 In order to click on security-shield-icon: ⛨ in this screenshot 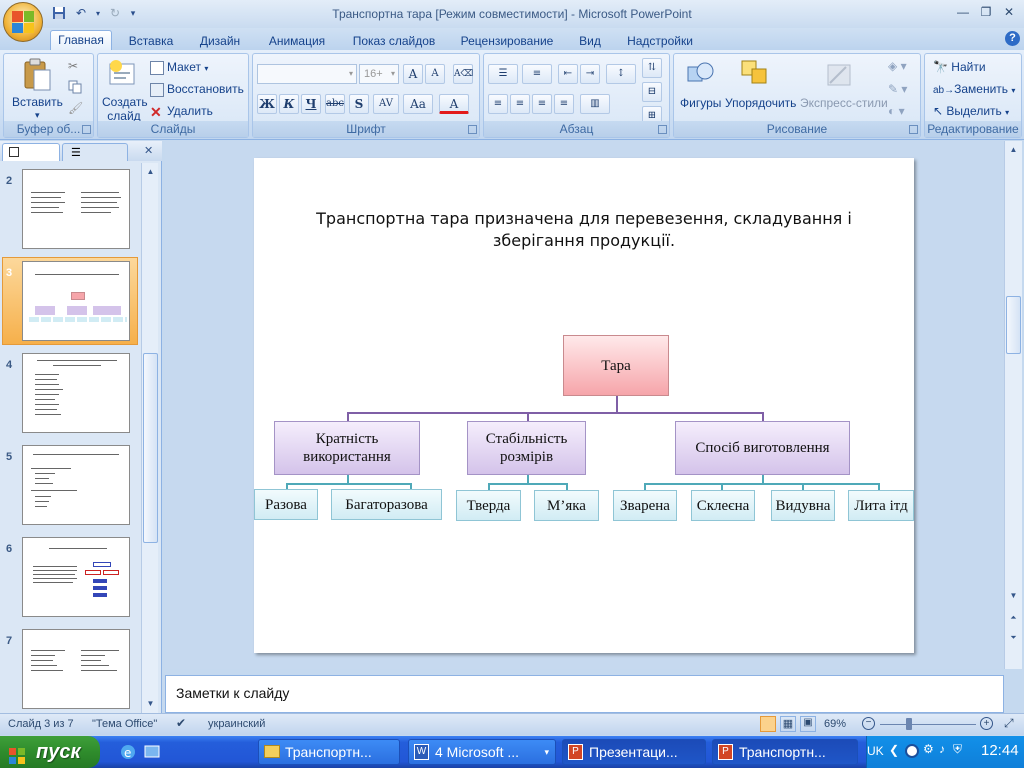, I will do `click(957, 749)`.